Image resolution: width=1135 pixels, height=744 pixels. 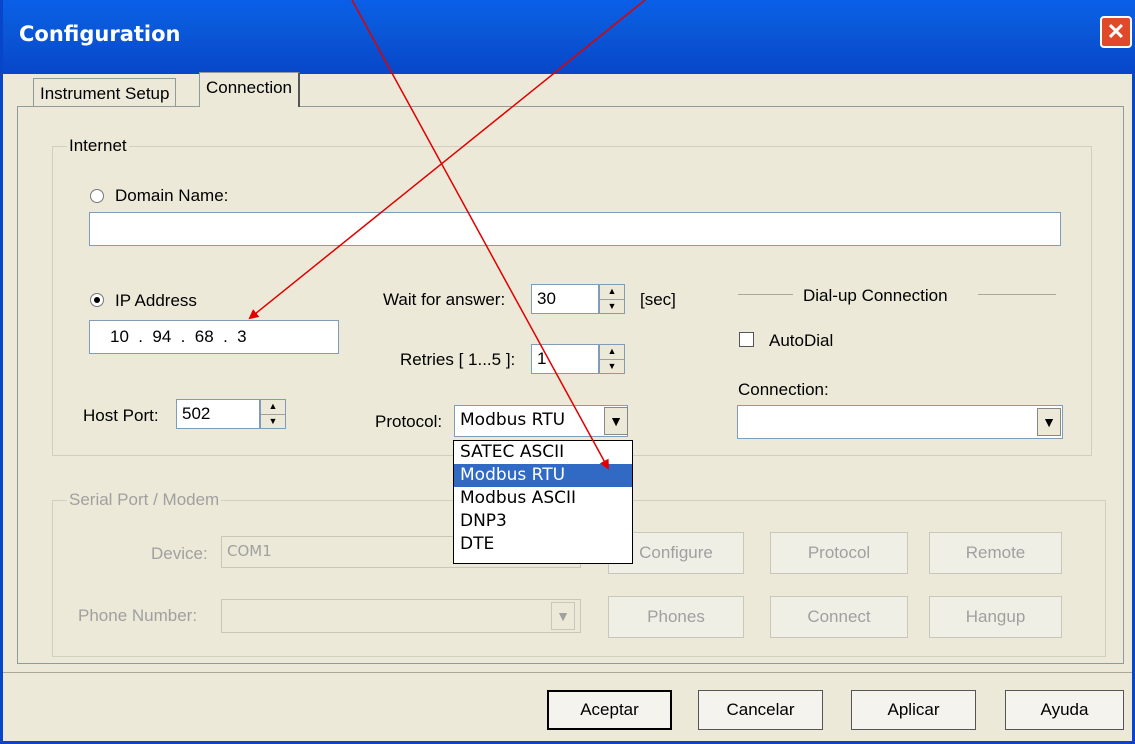 I want to click on retries-label: Retries [ 1...5 ]:, so click(x=458, y=359).